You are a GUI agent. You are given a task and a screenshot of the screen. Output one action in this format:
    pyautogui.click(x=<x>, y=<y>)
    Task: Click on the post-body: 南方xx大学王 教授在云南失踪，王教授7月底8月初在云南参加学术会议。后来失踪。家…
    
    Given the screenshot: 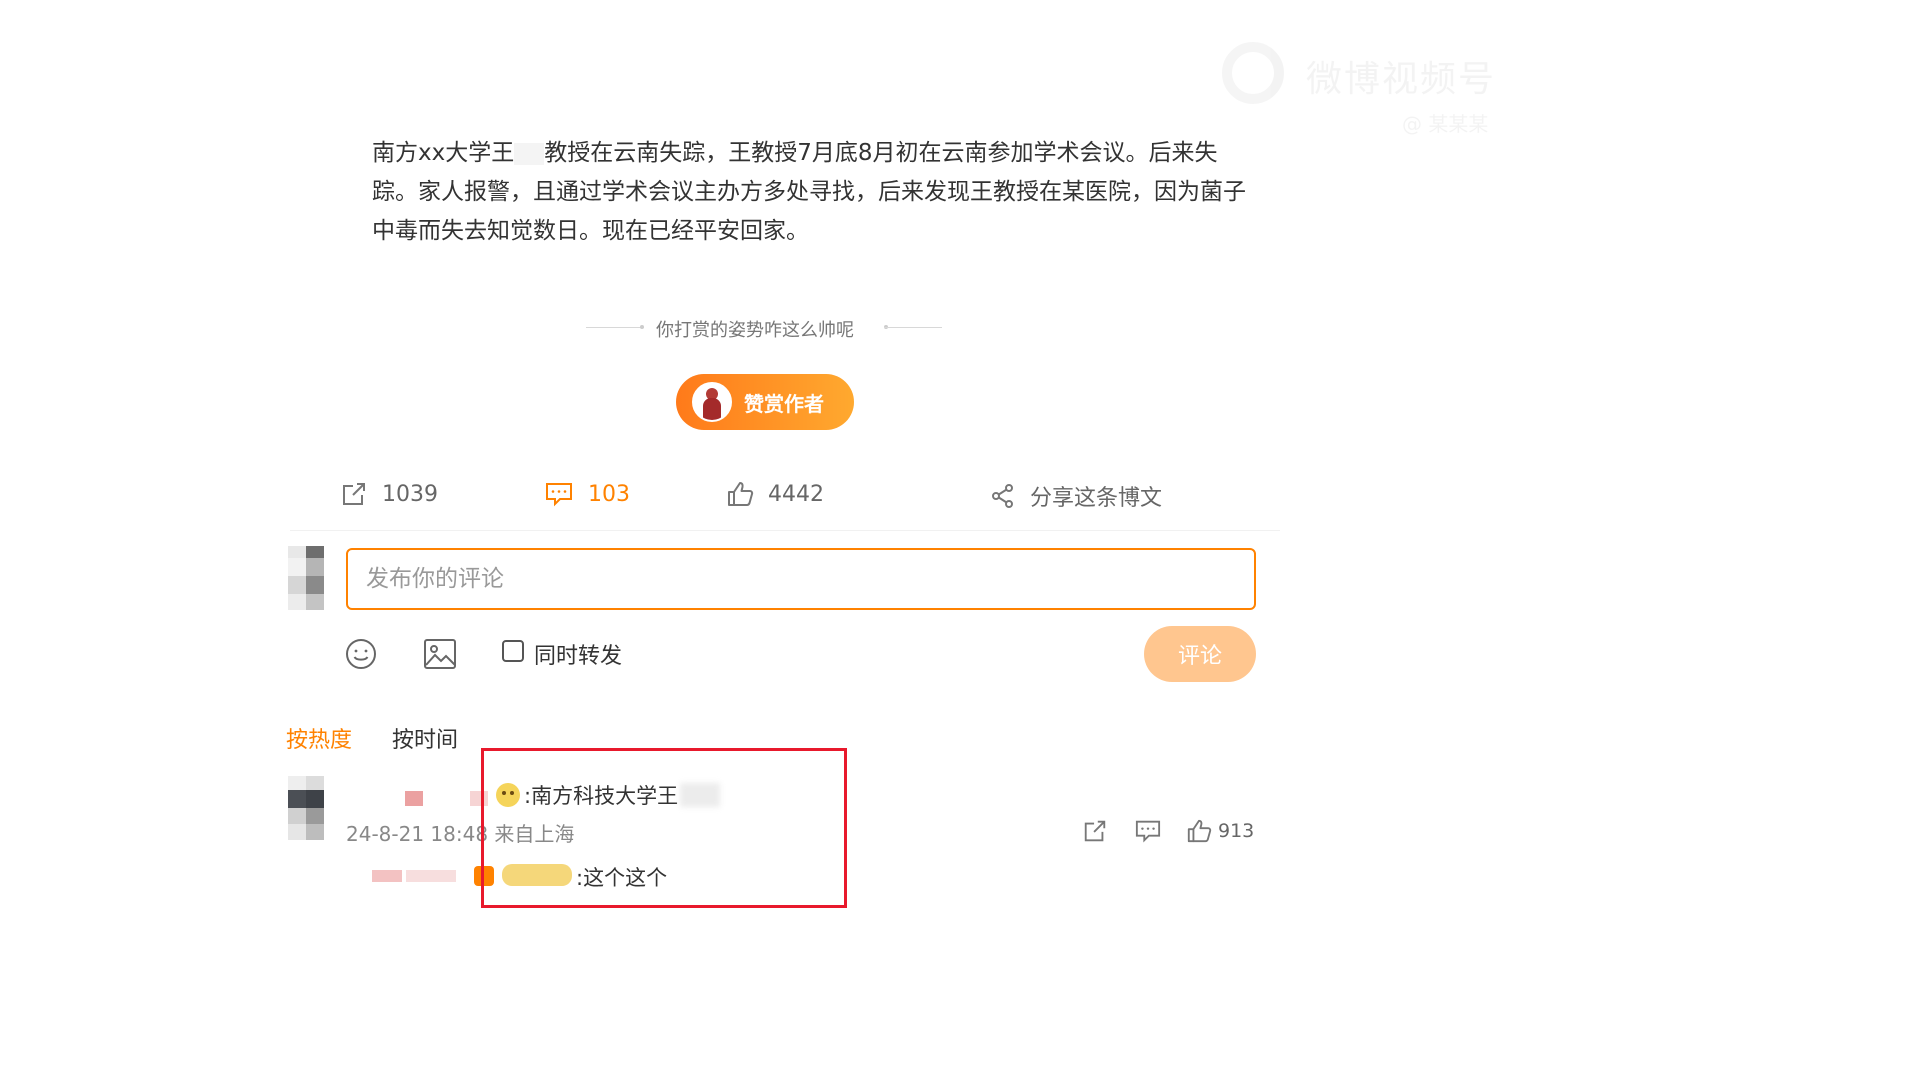 What is the action you would take?
    pyautogui.click(x=817, y=192)
    